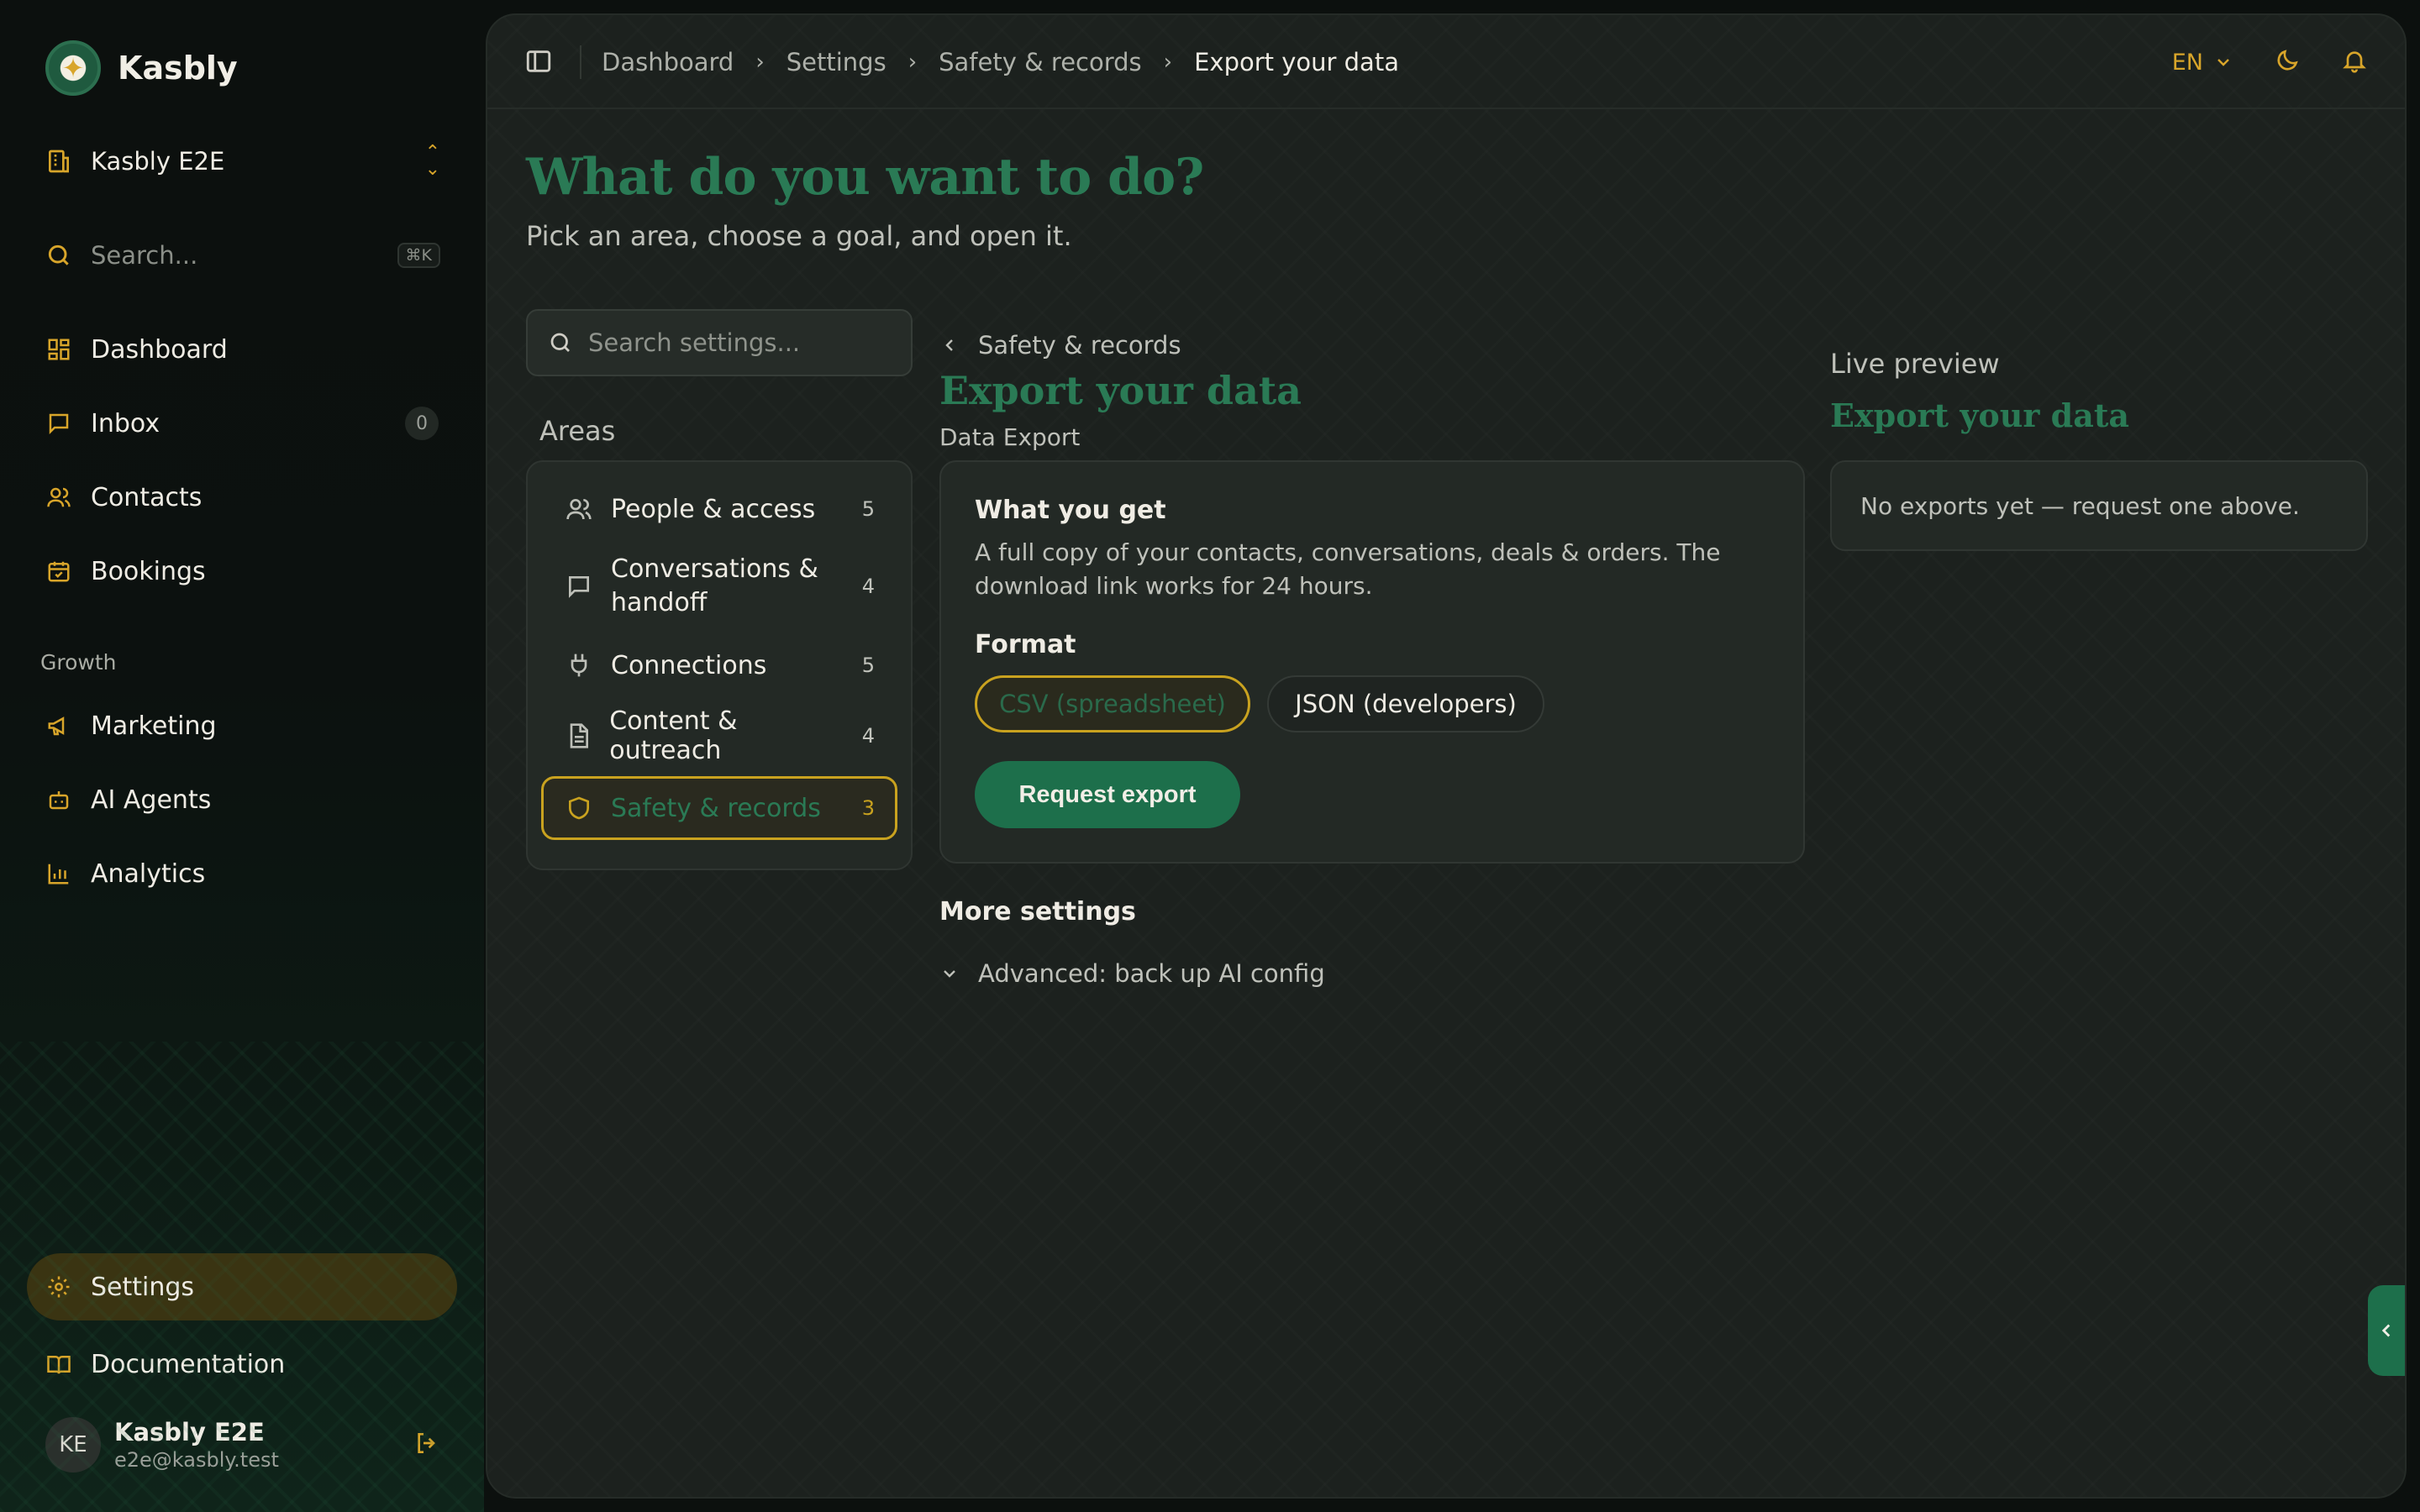  I want to click on area-item-safety-records: Safety & records 3, so click(719, 808).